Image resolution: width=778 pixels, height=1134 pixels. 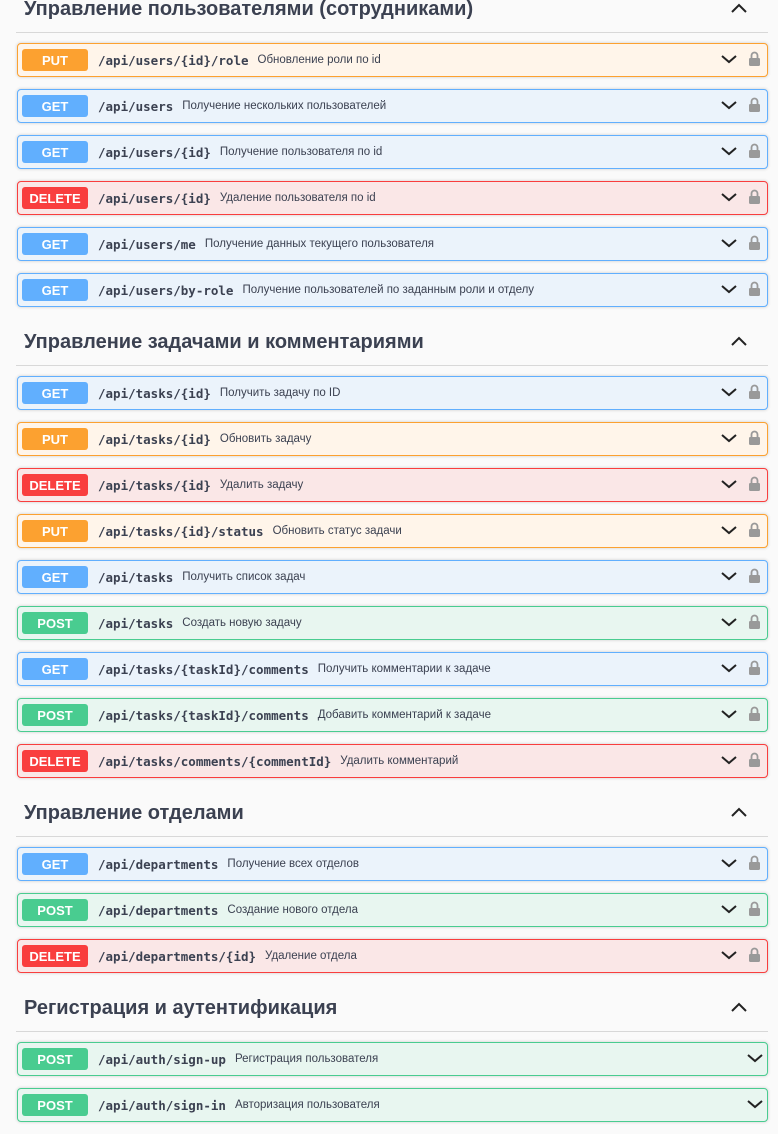 What do you see at coordinates (392, 393) in the screenshot?
I see `operation-row: GET/api/tasks/{id} Получить задачу по ID` at bounding box center [392, 393].